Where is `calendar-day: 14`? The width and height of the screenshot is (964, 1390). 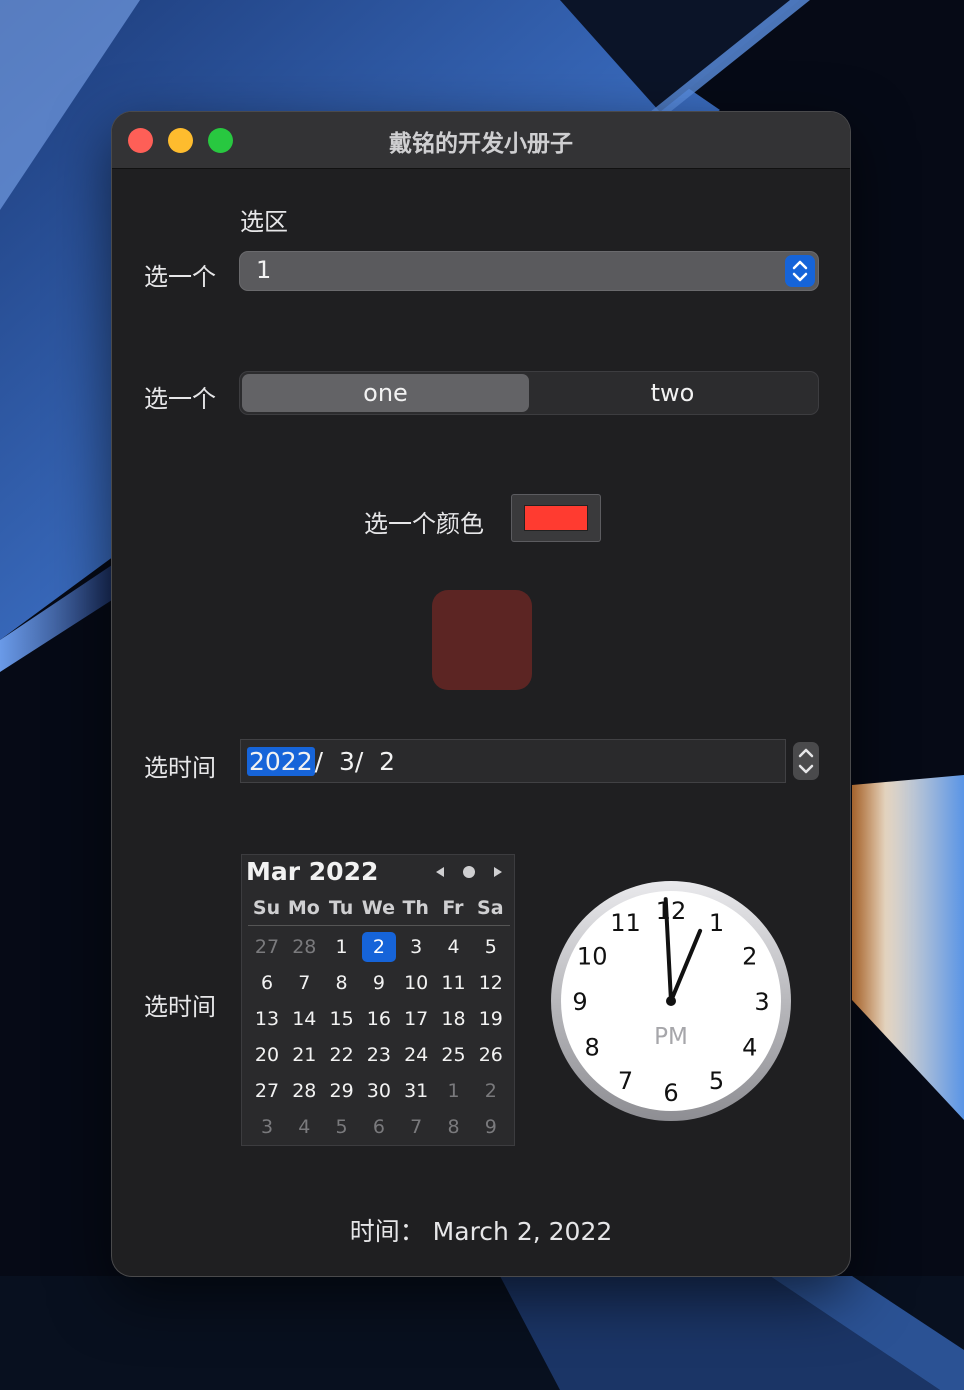
calendar-day: 14 is located at coordinates (304, 1019).